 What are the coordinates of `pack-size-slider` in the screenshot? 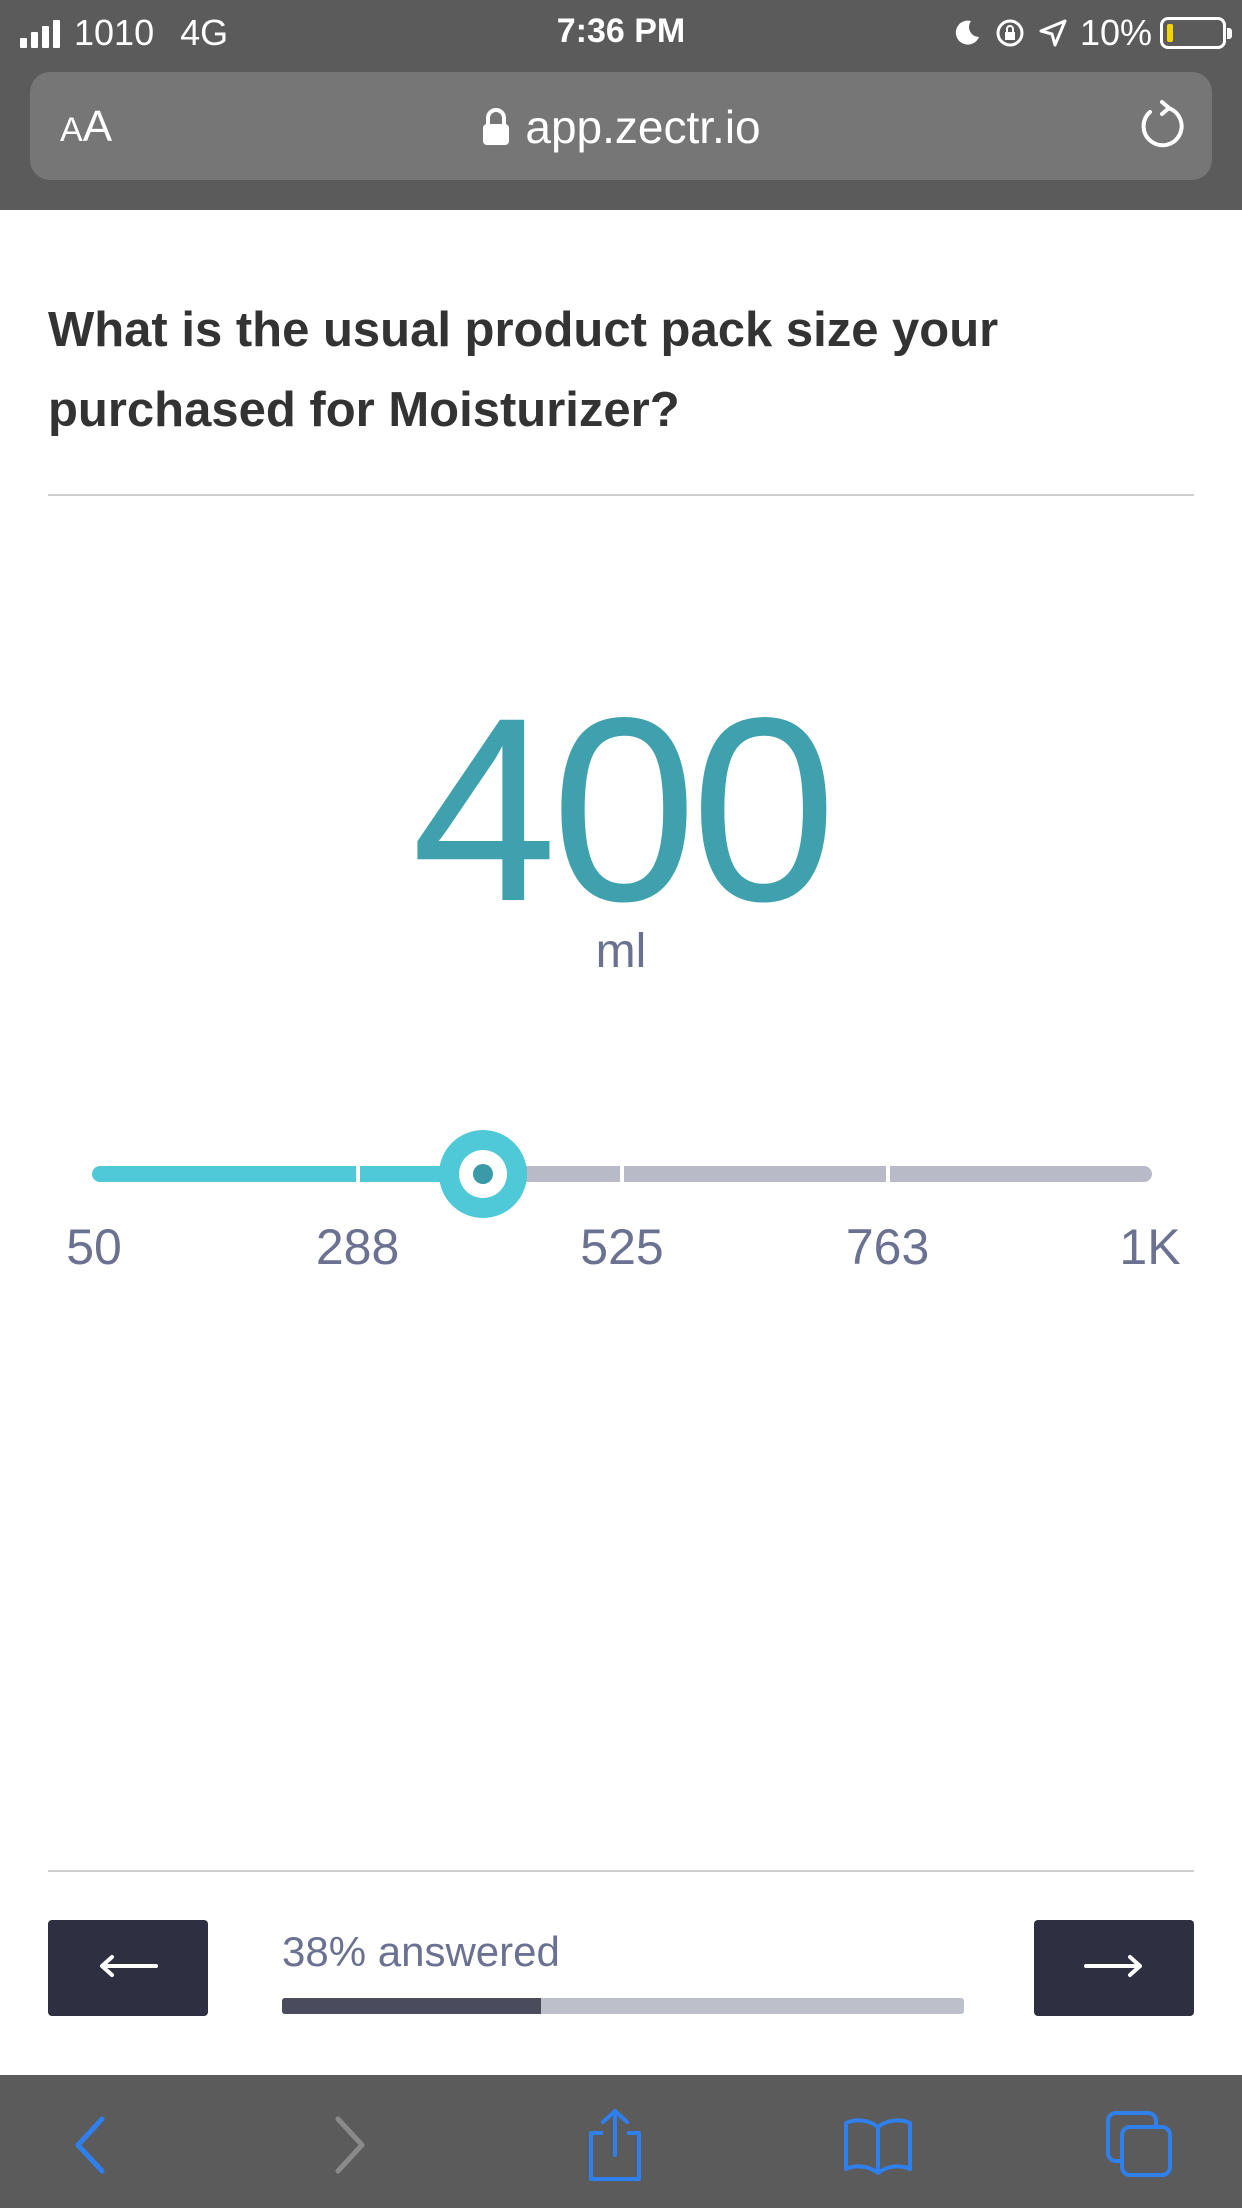 It's located at (622, 1174).